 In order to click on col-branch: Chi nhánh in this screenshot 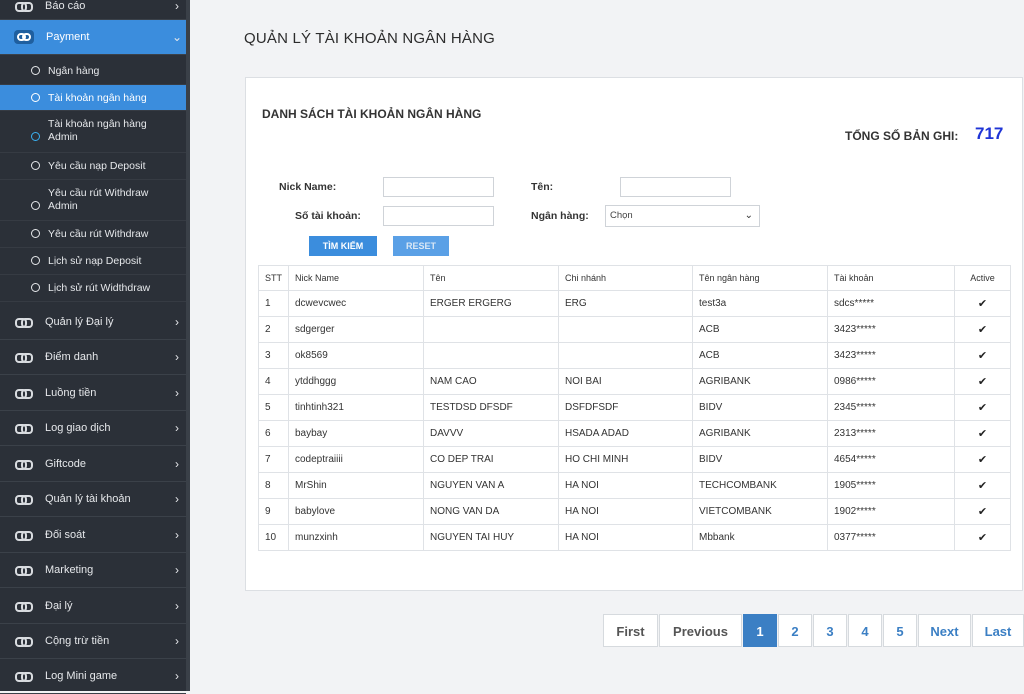, I will do `click(625, 278)`.